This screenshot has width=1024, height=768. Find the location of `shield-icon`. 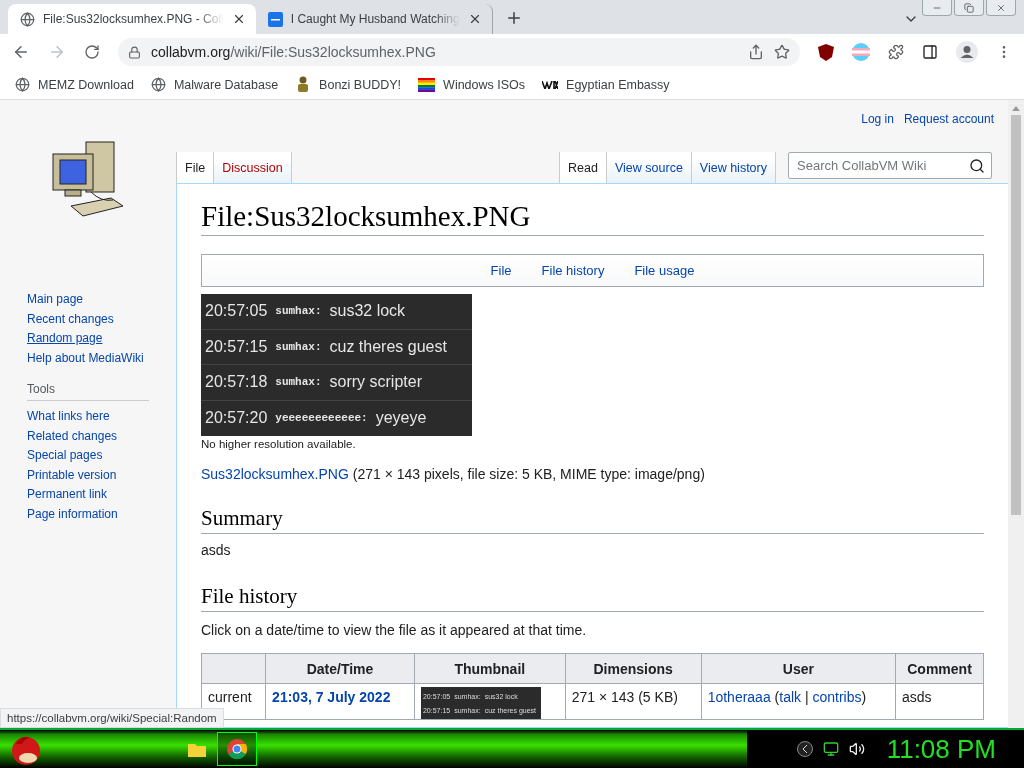

shield-icon is located at coordinates (826, 52).